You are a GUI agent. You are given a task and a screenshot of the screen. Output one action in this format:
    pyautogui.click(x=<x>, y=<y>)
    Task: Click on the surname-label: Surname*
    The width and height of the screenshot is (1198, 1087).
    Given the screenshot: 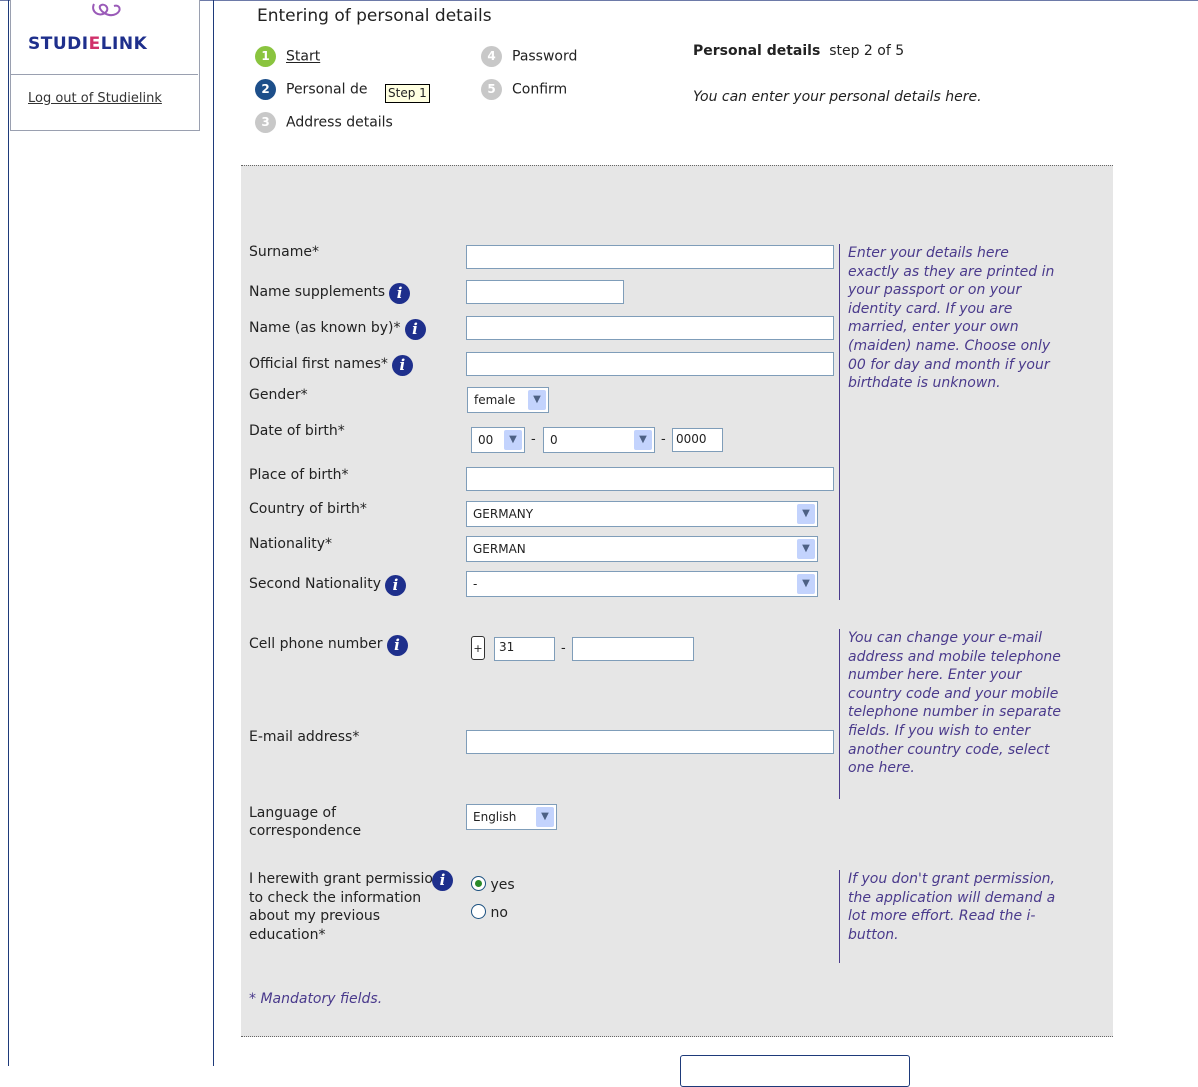 What is the action you would take?
    pyautogui.click(x=284, y=252)
    